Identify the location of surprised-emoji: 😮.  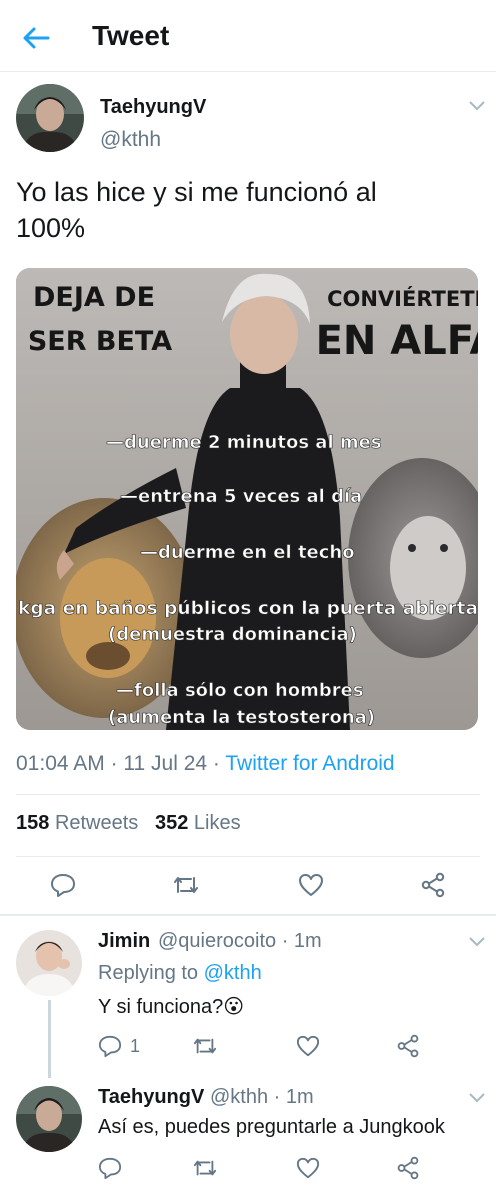
(234, 1007).